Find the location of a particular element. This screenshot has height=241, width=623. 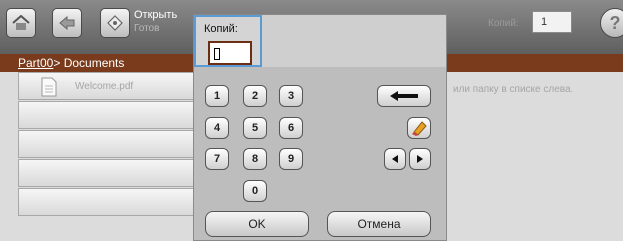

breadcrumb-link: Part00 is located at coordinates (35, 63).